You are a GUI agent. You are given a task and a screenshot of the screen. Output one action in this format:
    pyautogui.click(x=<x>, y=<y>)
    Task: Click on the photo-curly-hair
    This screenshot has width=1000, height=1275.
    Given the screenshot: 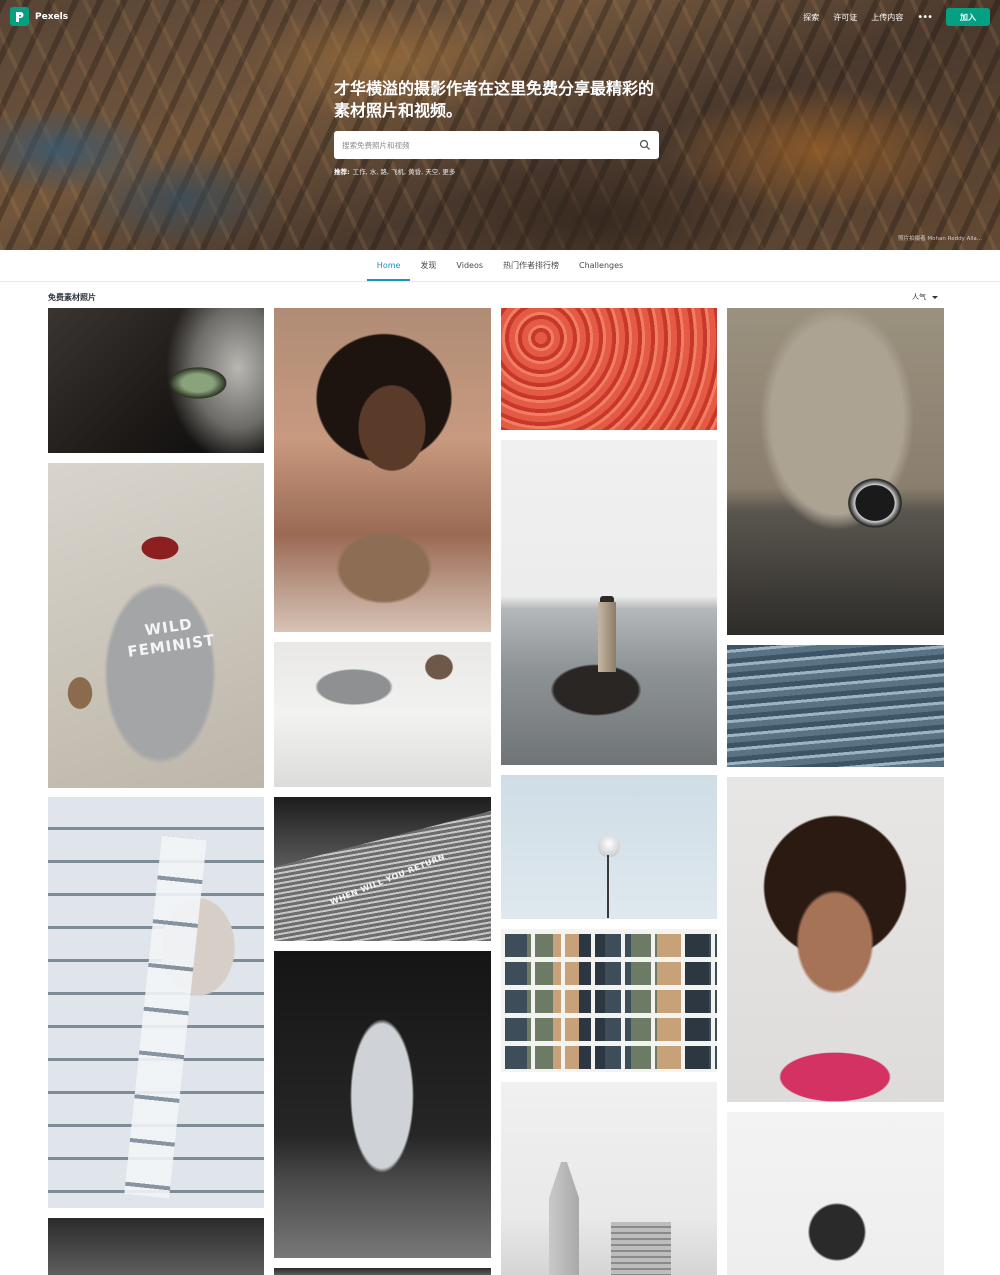 What is the action you would take?
    pyautogui.click(x=835, y=1193)
    